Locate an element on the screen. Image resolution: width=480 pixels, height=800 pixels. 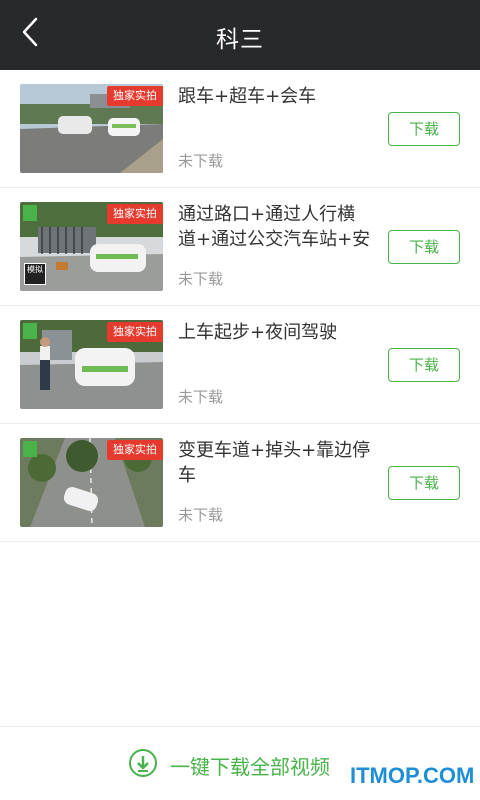
list-item: 独家实拍 模拟 通过路口+通过人行横道+通过公交汽车站+安 未下载 下载 is located at coordinates (240, 247).